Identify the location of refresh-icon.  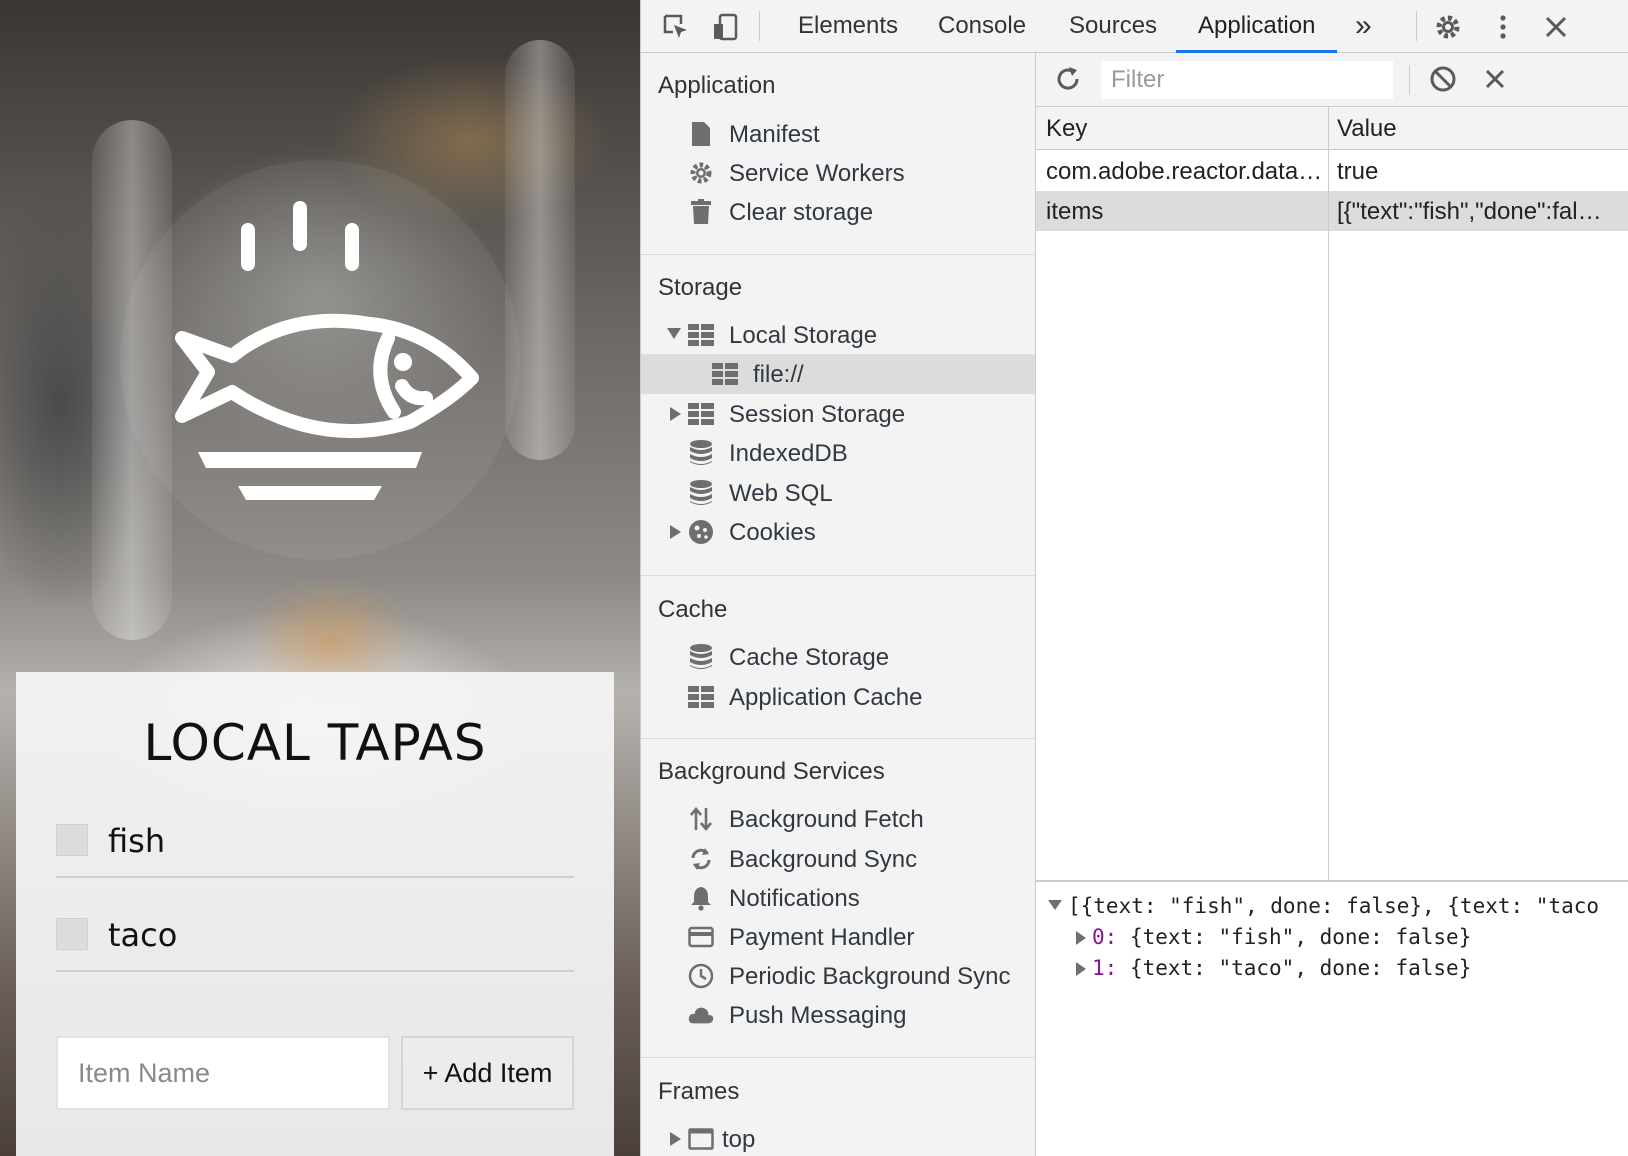
(1068, 79).